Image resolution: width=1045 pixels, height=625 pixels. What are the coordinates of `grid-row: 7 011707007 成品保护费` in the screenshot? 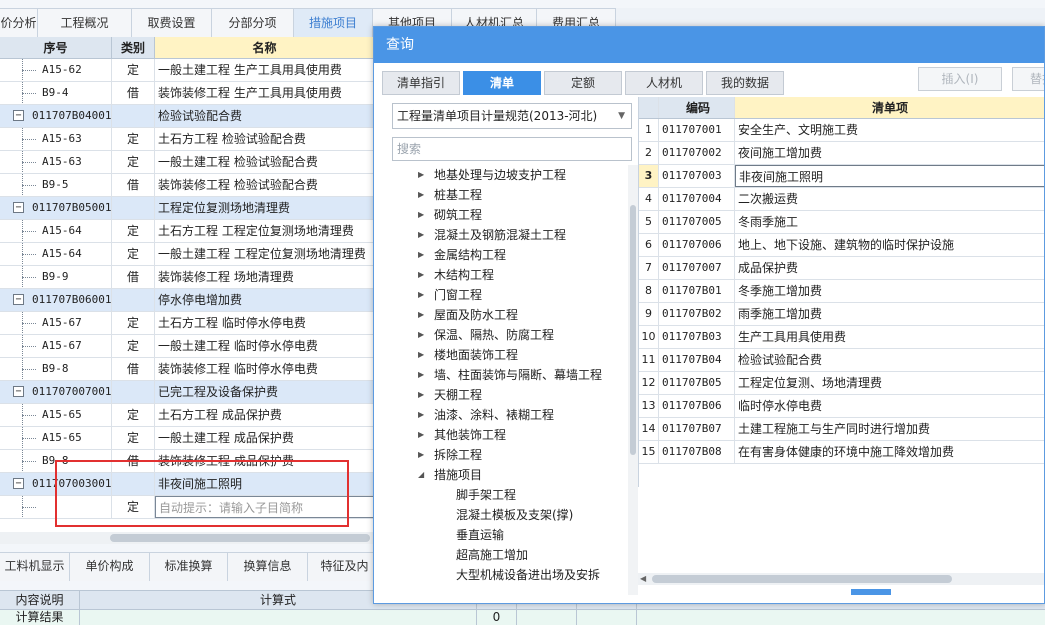 It's located at (841, 268).